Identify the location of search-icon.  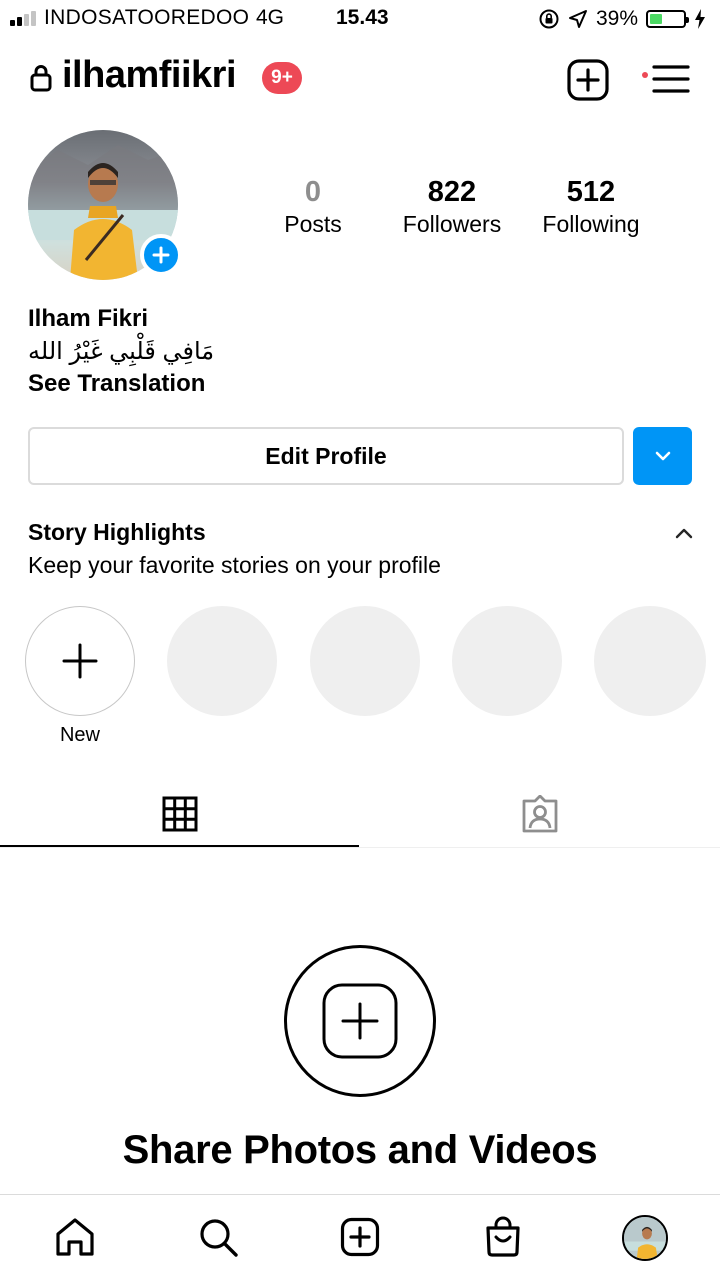
(219, 1238).